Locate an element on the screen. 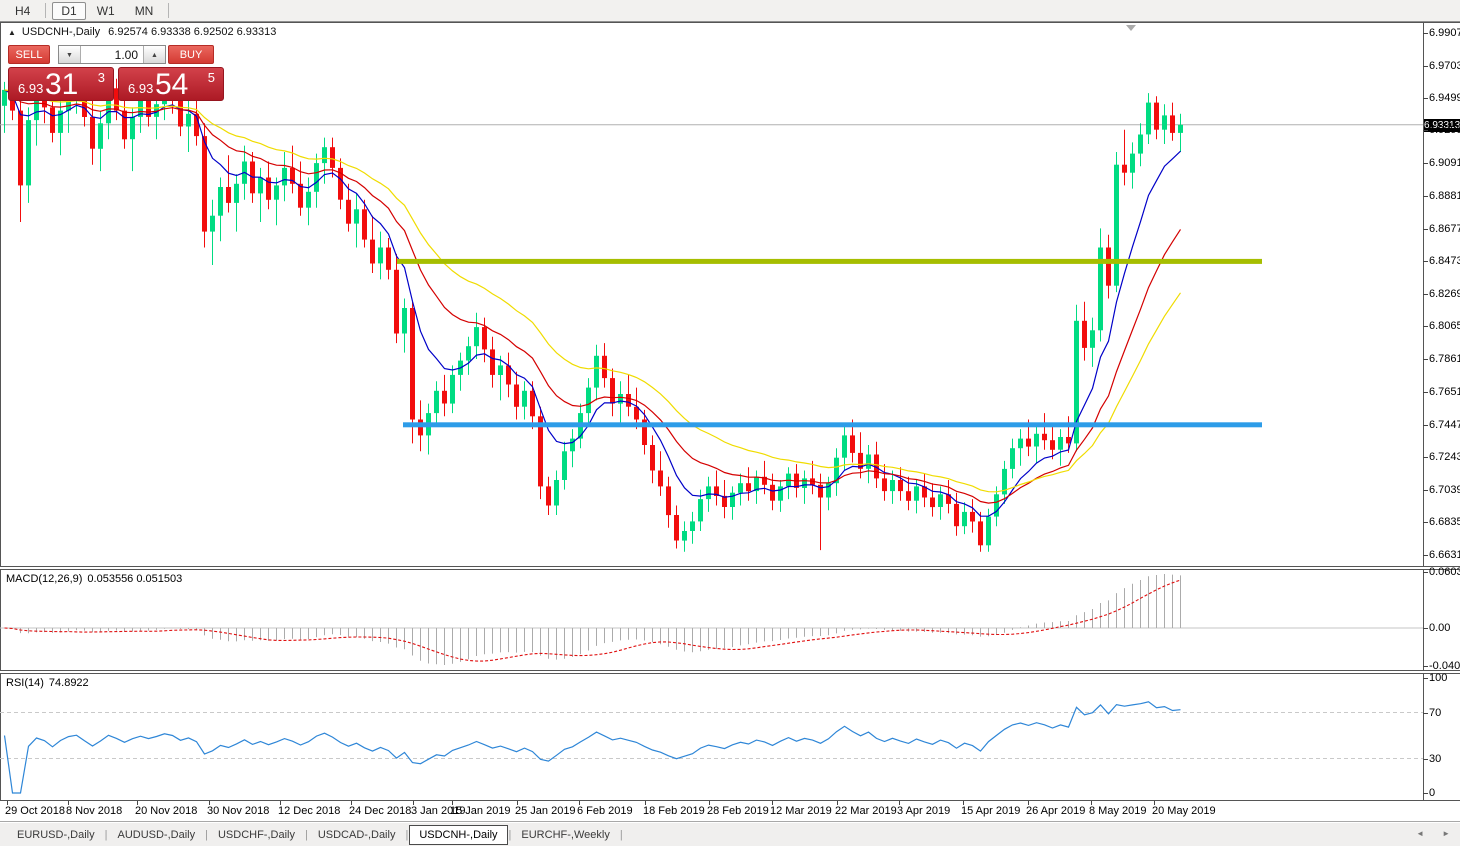 This screenshot has width=1460, height=846. sell-button: SELL is located at coordinates (29, 54).